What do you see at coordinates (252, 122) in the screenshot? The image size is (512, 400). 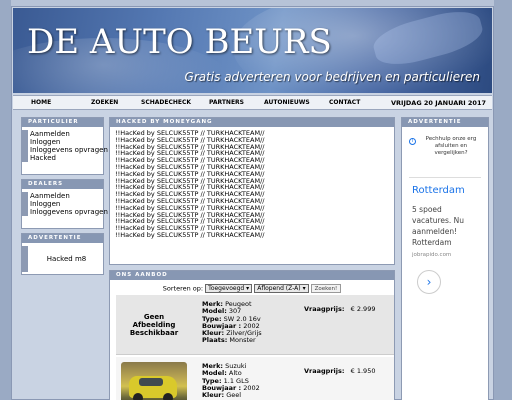 I see `hacked-heading: HACKED BY MONEYGANG` at bounding box center [252, 122].